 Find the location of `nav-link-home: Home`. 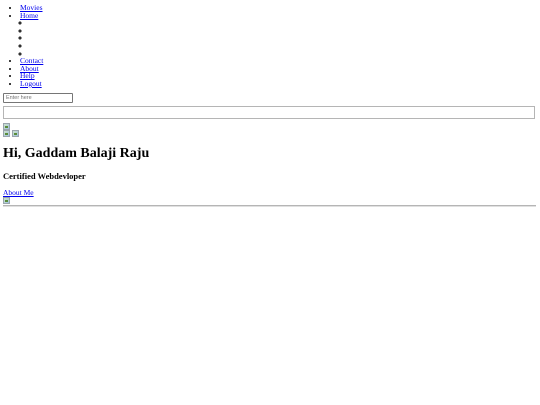

nav-link-home: Home is located at coordinates (29, 15).